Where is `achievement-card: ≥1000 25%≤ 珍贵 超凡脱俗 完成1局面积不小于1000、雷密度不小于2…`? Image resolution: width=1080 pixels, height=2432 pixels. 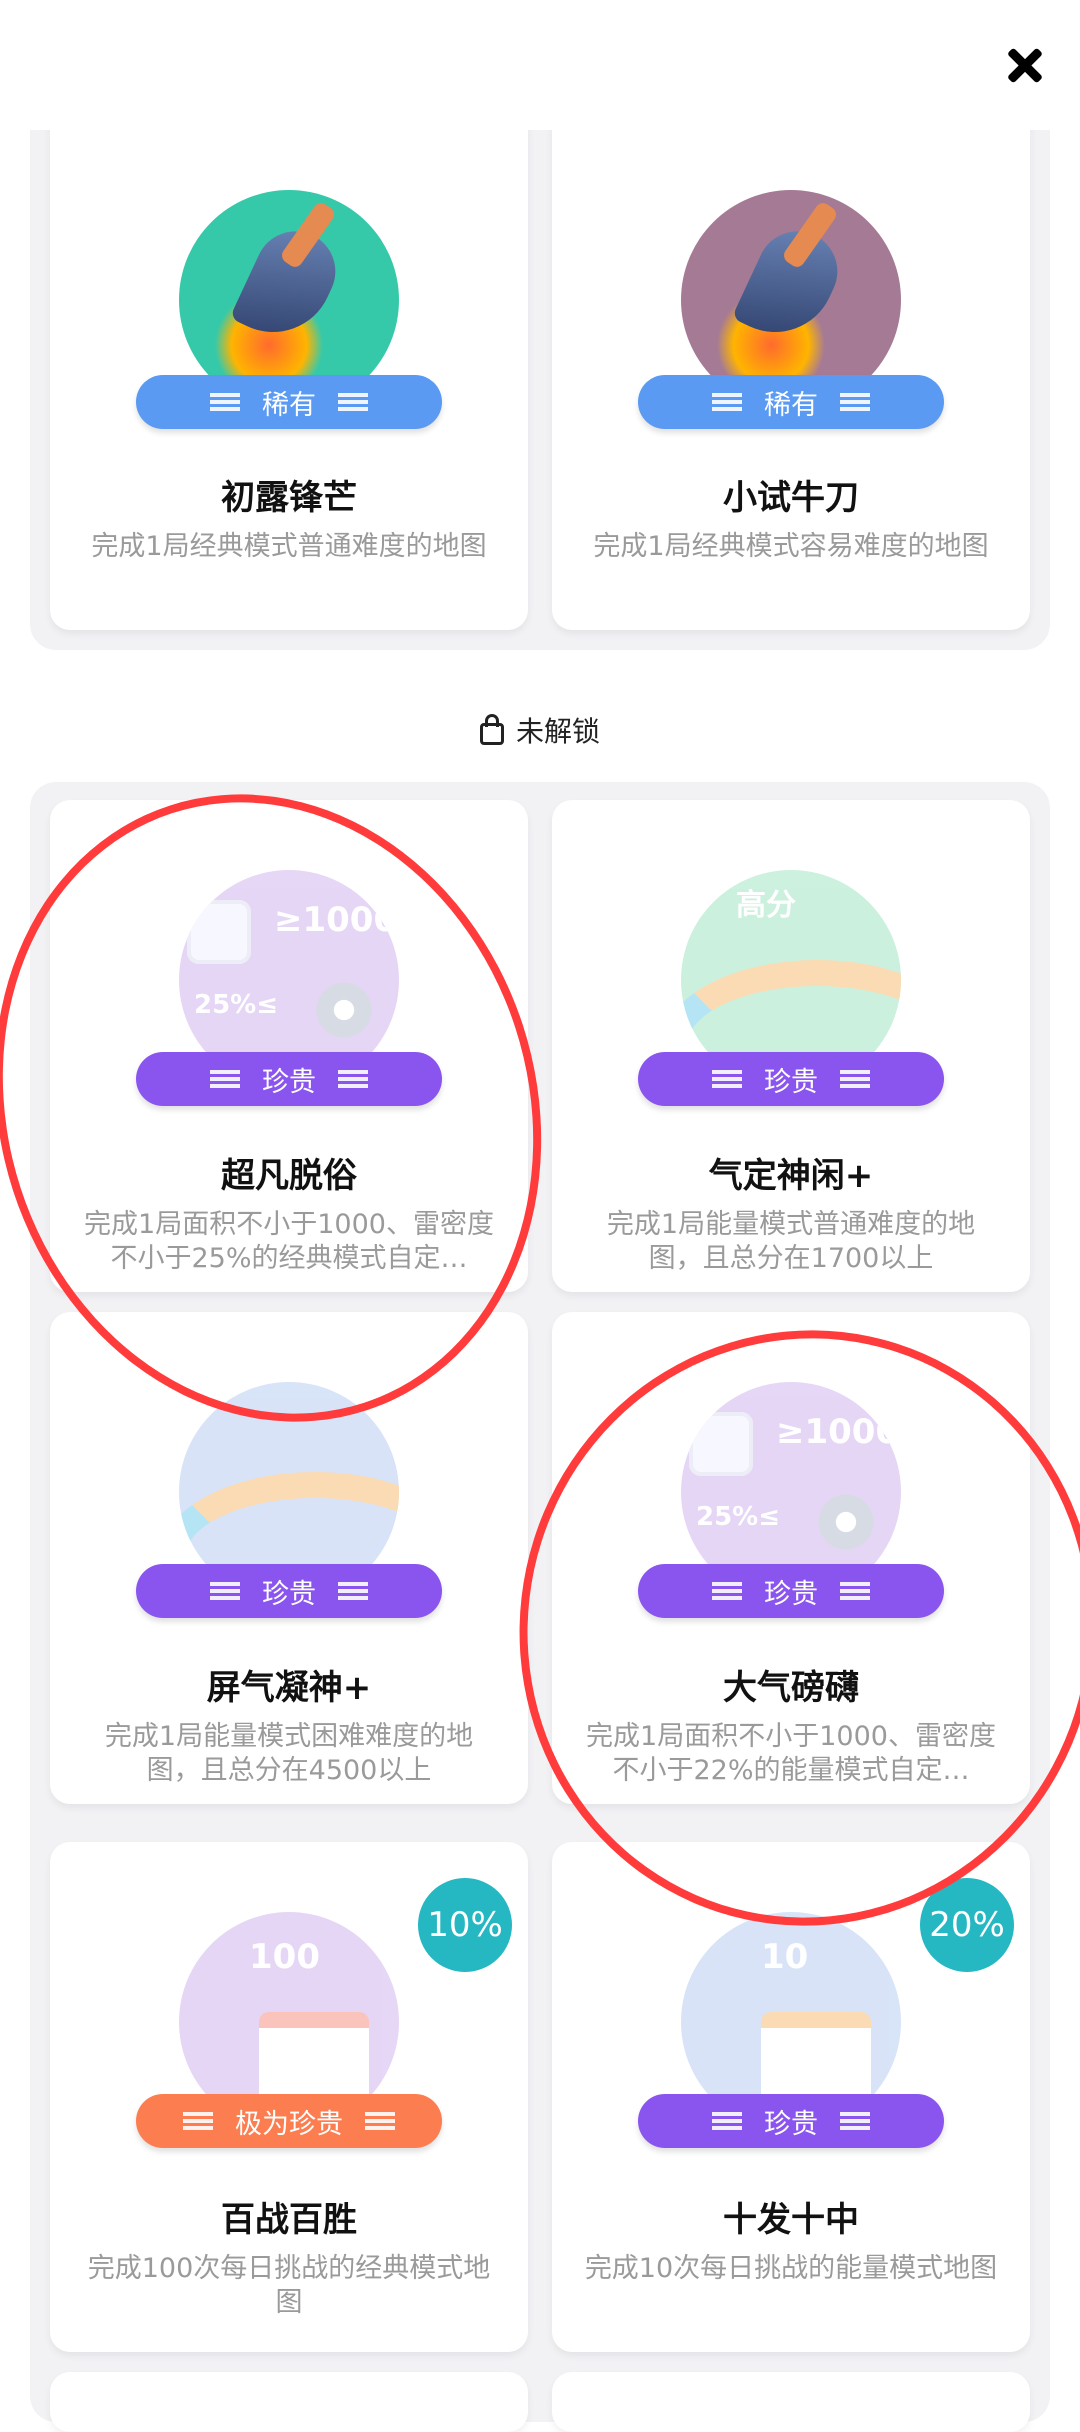 achievement-card: ≥1000 25%≤ 珍贵 超凡脱俗 完成1局面积不小于1000、雷密度不小于2… is located at coordinates (289, 1046).